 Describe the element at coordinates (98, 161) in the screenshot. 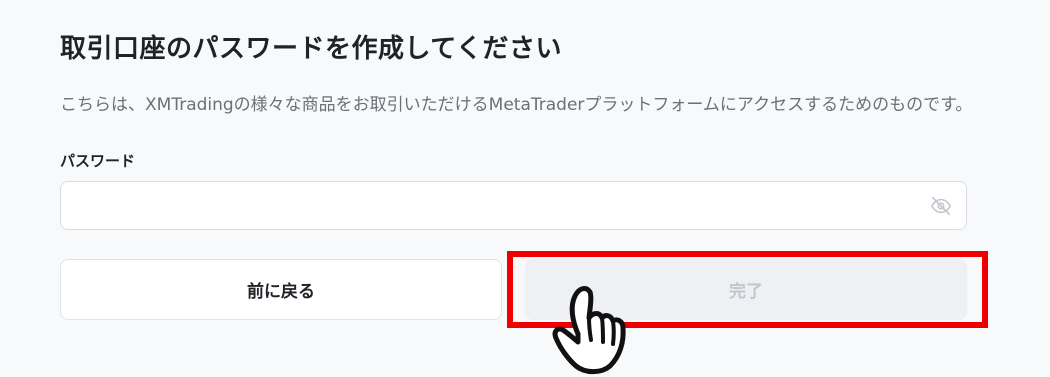

I see `password-label: パスワード` at that location.